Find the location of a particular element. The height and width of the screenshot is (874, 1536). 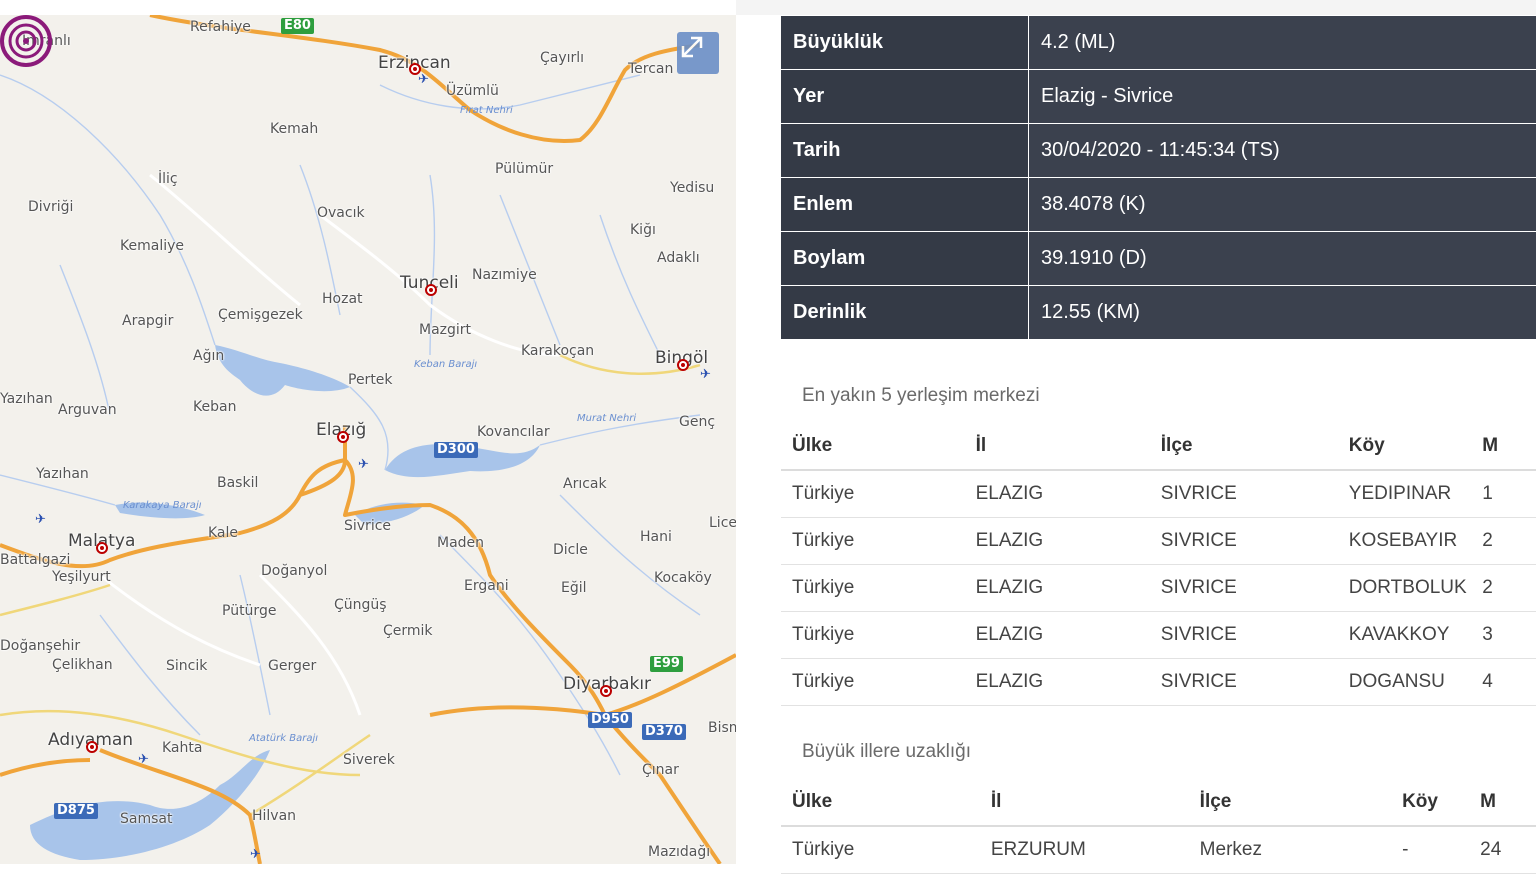

map-place-label: Üzümlü is located at coordinates (472, 91).